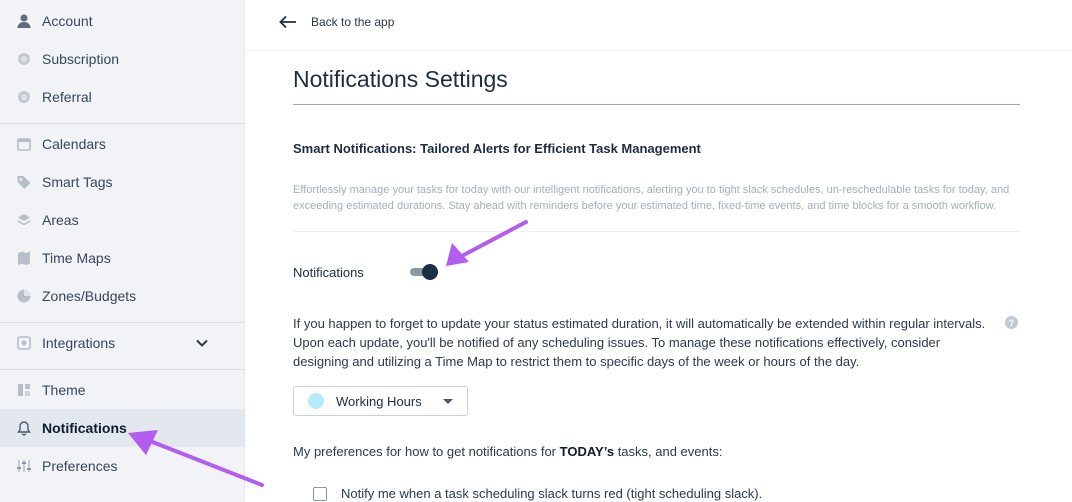 This screenshot has width=1072, height=502. I want to click on map-icon, so click(24, 258).